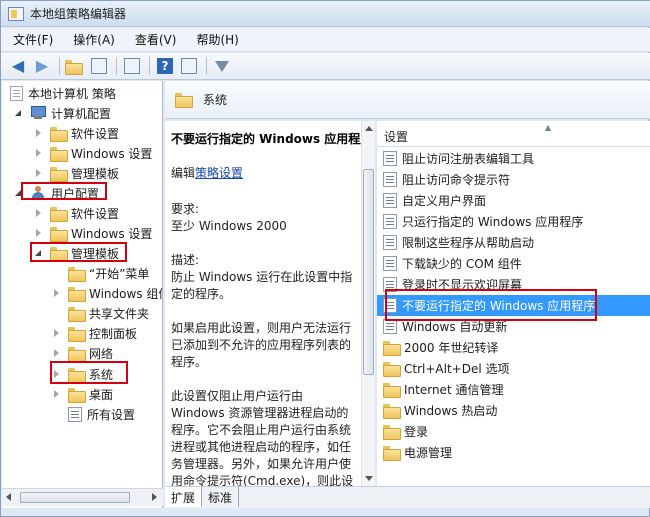  What do you see at coordinates (76, 133) in the screenshot?
I see `tree-node-cc-software: 软件设置` at bounding box center [76, 133].